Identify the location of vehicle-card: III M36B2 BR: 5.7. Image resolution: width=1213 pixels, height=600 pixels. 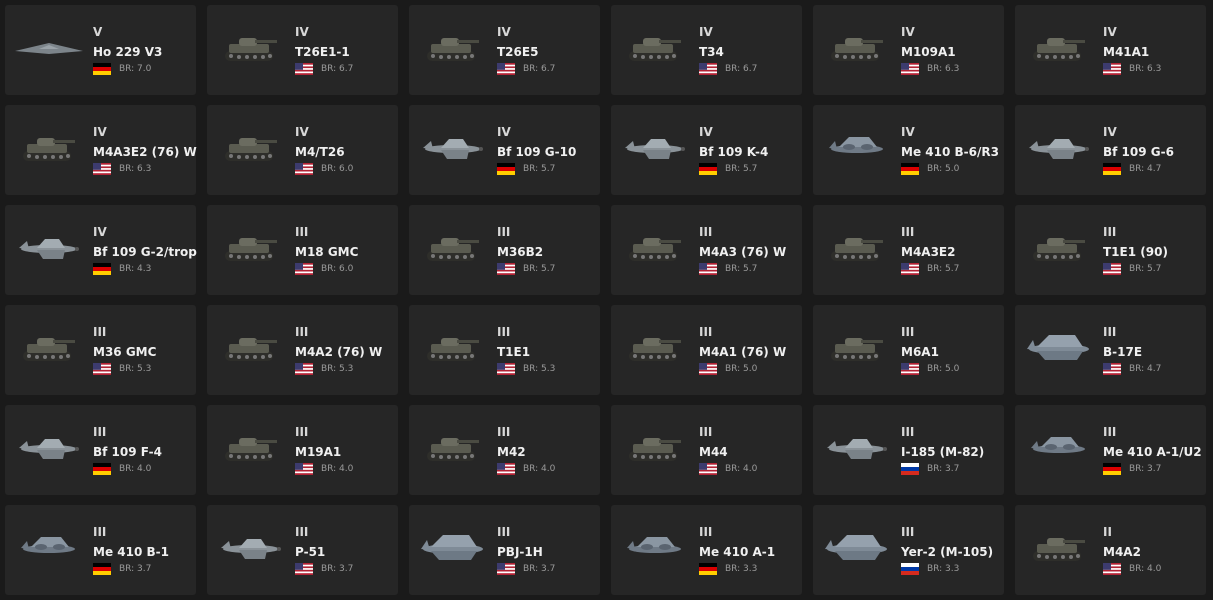
(504, 250).